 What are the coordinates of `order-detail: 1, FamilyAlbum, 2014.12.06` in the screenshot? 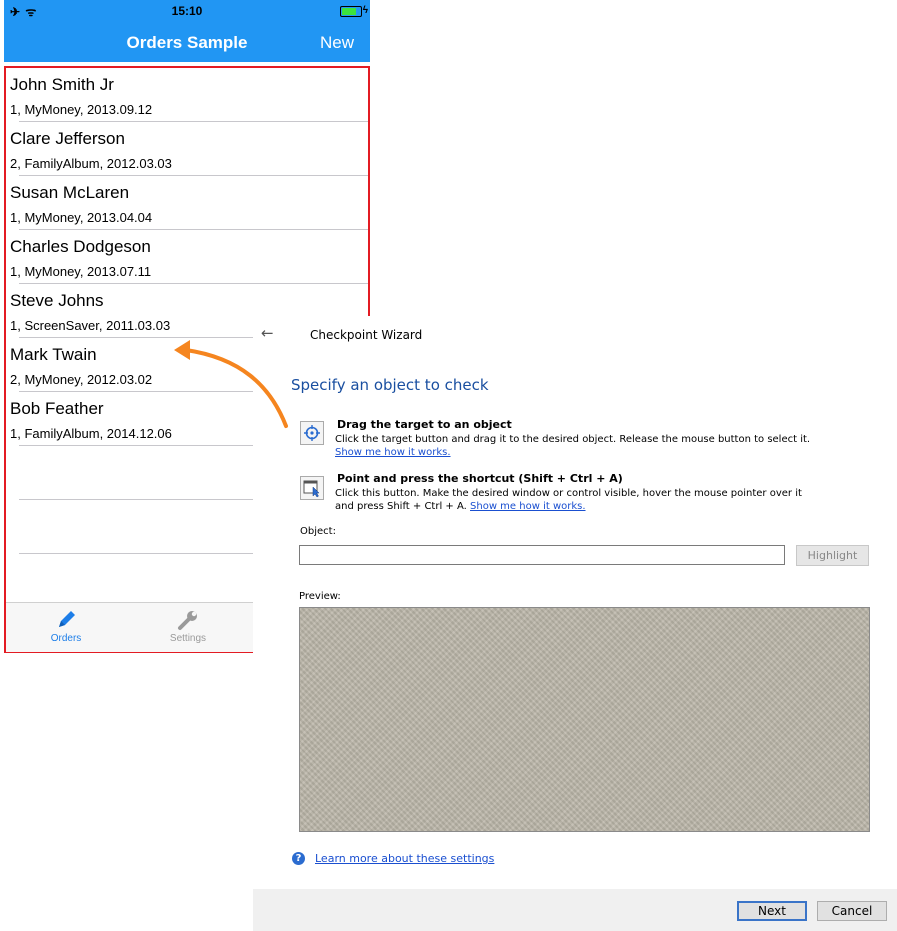 It's located at (91, 433).